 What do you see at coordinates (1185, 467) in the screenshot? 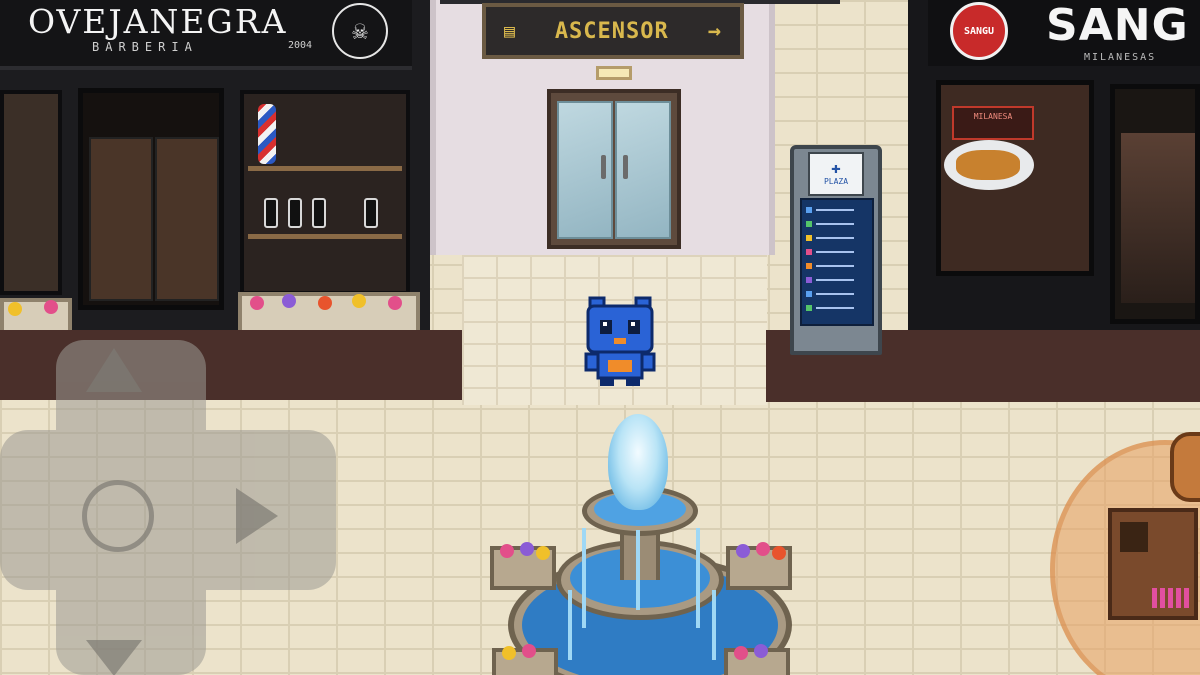
I see `action-item-top` at bounding box center [1185, 467].